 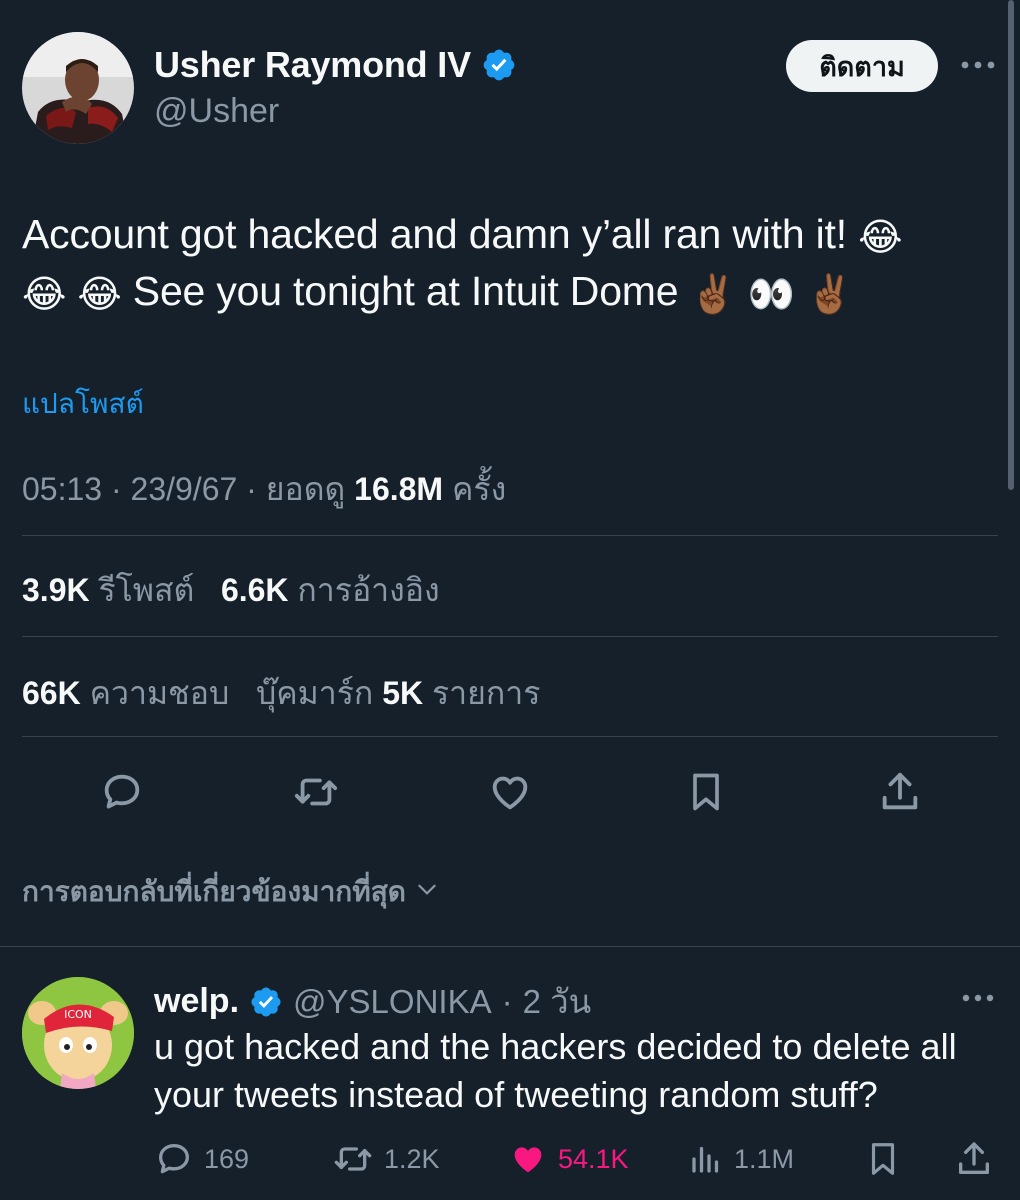 I want to click on reposts-stat: 3.9K รีโพสต์, so click(x=108, y=590).